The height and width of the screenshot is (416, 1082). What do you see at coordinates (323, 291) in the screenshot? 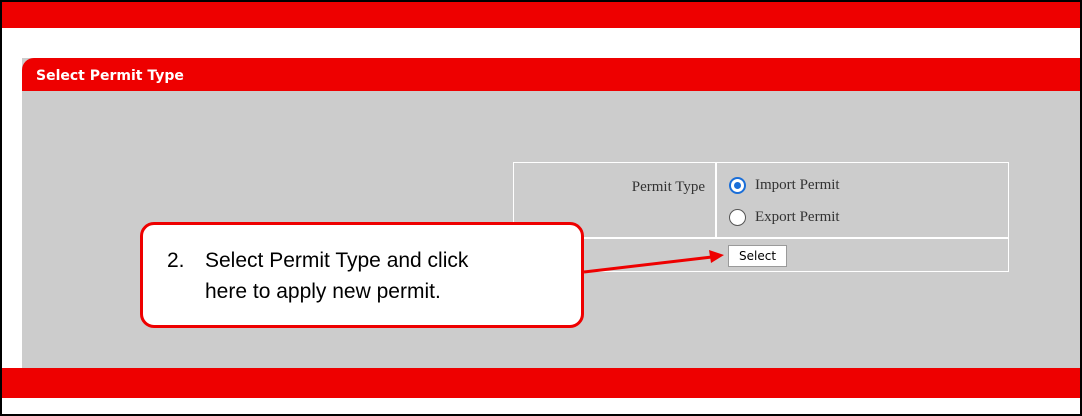
I see `callout-line-2: here to apply new permit.` at bounding box center [323, 291].